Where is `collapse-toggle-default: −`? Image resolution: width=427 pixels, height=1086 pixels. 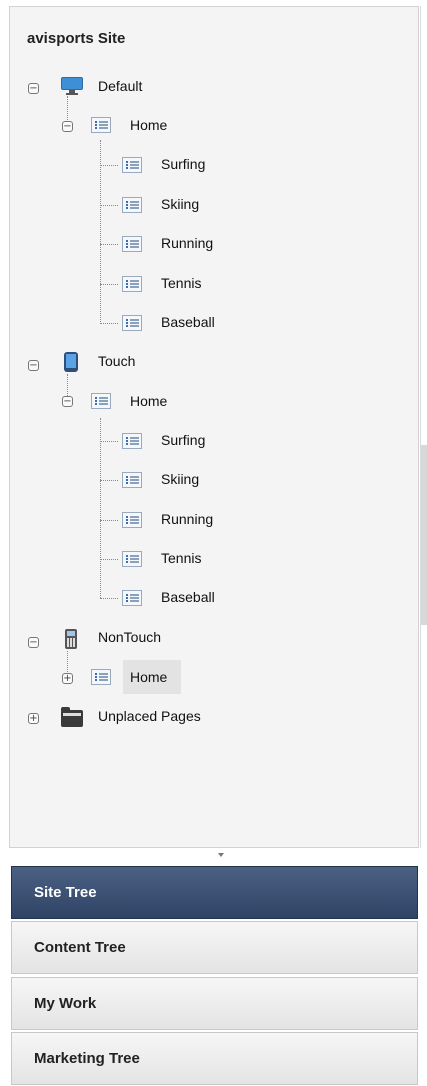 collapse-toggle-default: − is located at coordinates (33, 88).